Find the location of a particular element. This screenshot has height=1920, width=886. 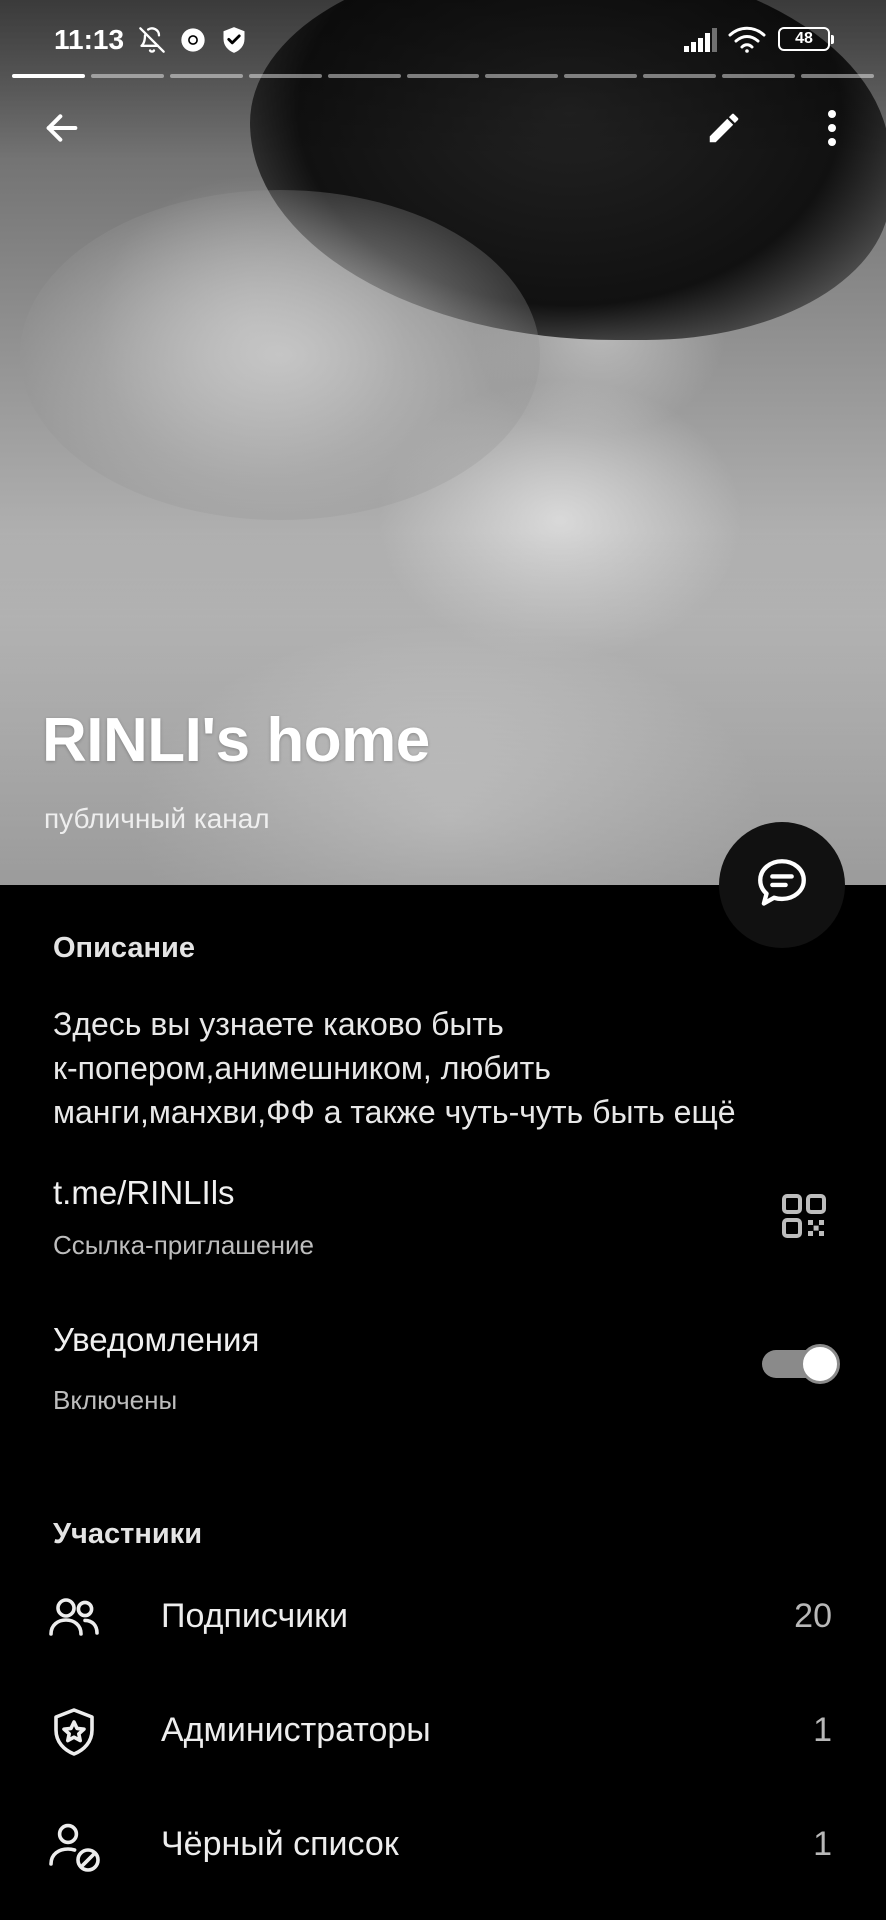

status-bar: 11:13 48 is located at coordinates (443, 39).